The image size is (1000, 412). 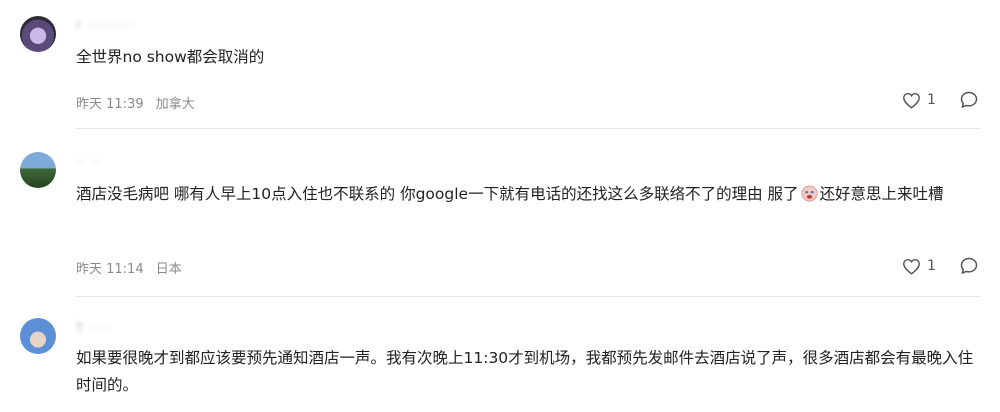 What do you see at coordinates (168, 269) in the screenshot?
I see `comment-location: 日本` at bounding box center [168, 269].